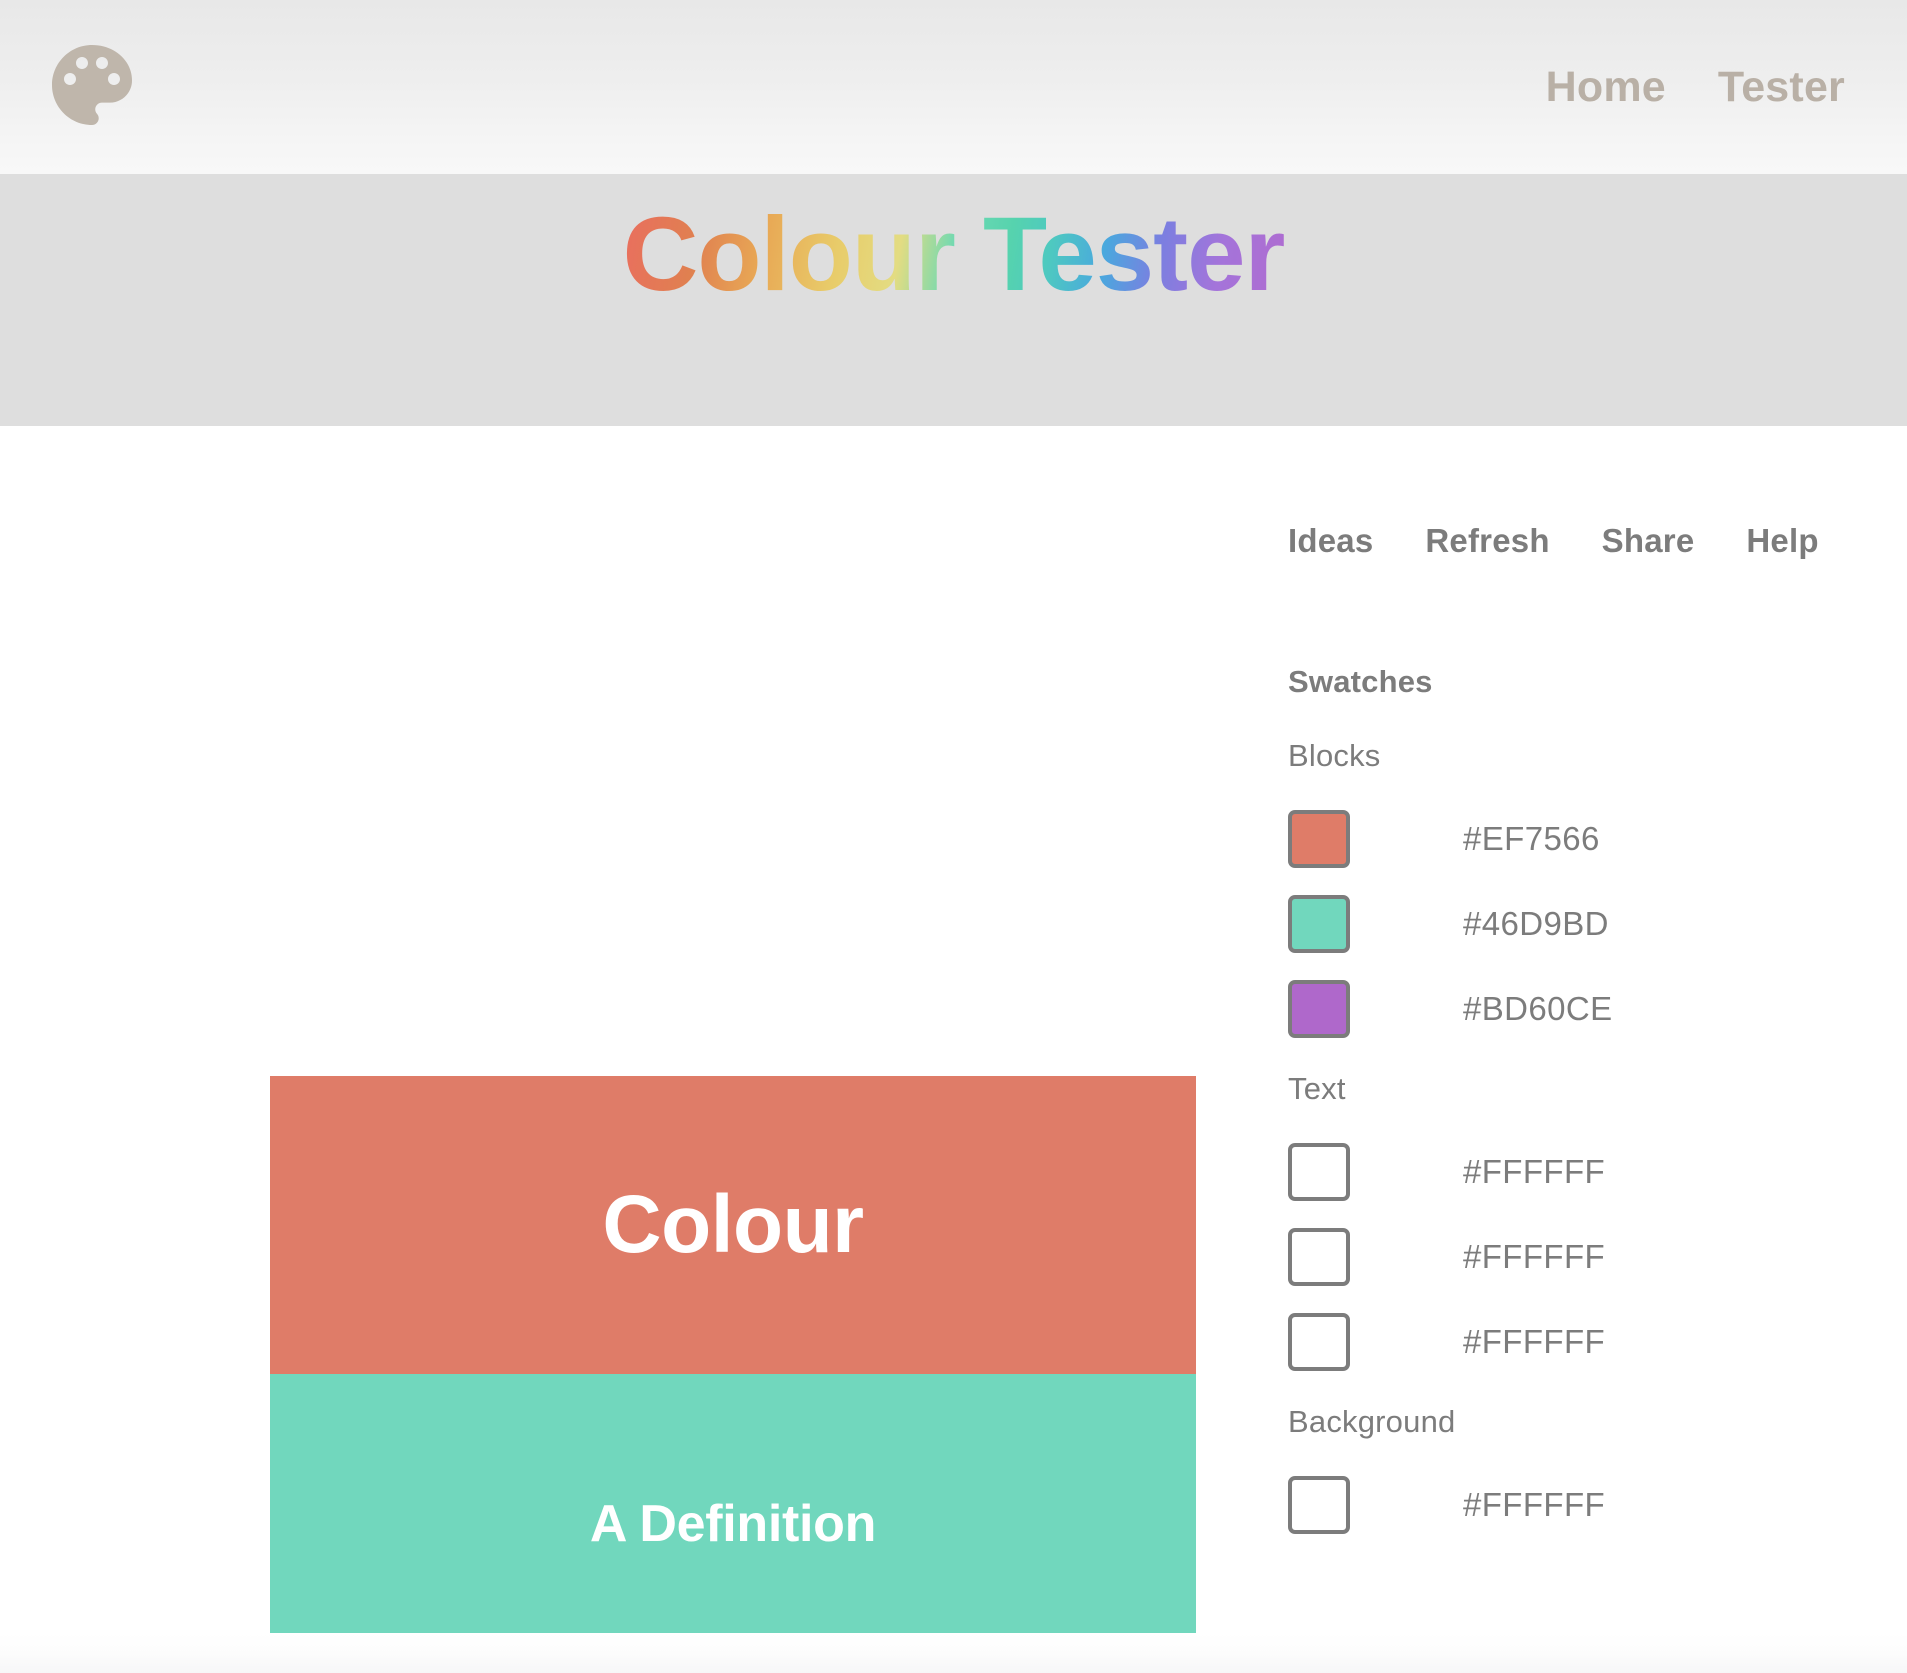 The image size is (1907, 1673). I want to click on swatch-hex-label: #EF7566, so click(1531, 838).